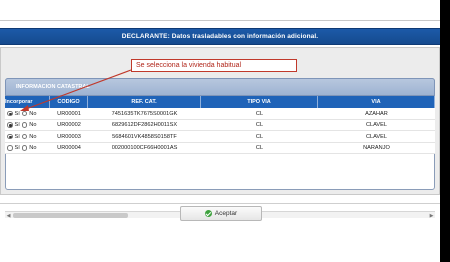 The width and height of the screenshot is (450, 262). I want to click on codigo-cell: UR00002, so click(69, 125).